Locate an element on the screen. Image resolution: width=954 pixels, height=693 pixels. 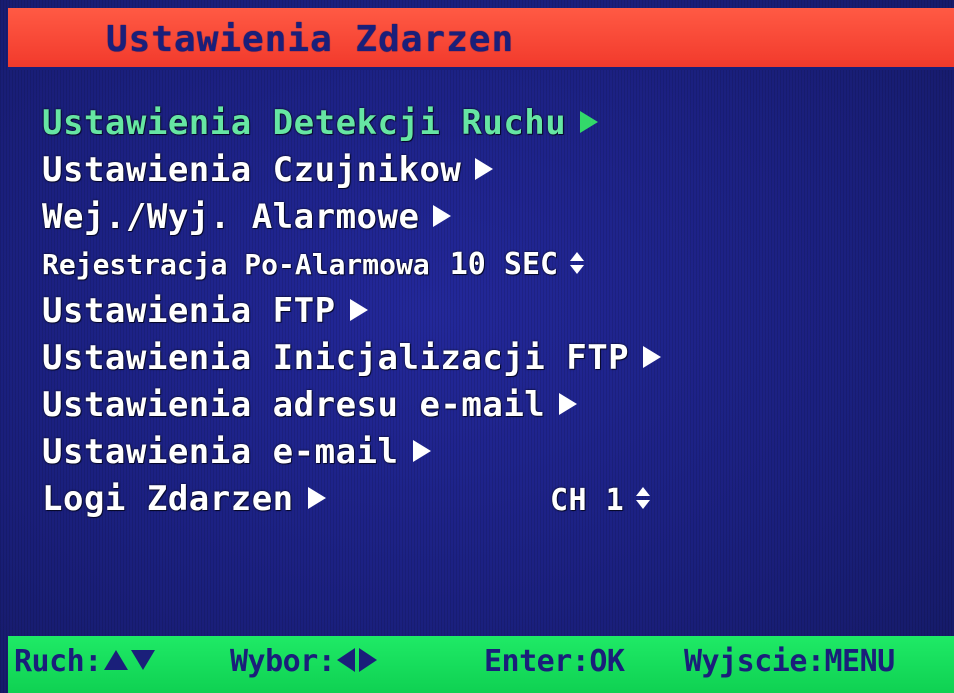
down-triangle-icon is located at coordinates (142, 659).